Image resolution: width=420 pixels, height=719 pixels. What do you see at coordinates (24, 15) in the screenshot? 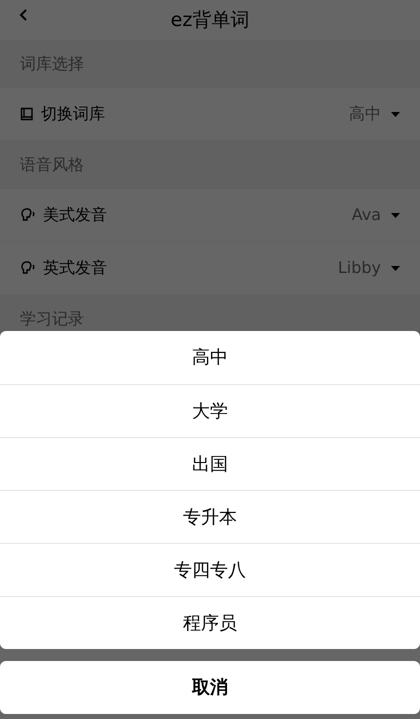
I see `back-icon` at bounding box center [24, 15].